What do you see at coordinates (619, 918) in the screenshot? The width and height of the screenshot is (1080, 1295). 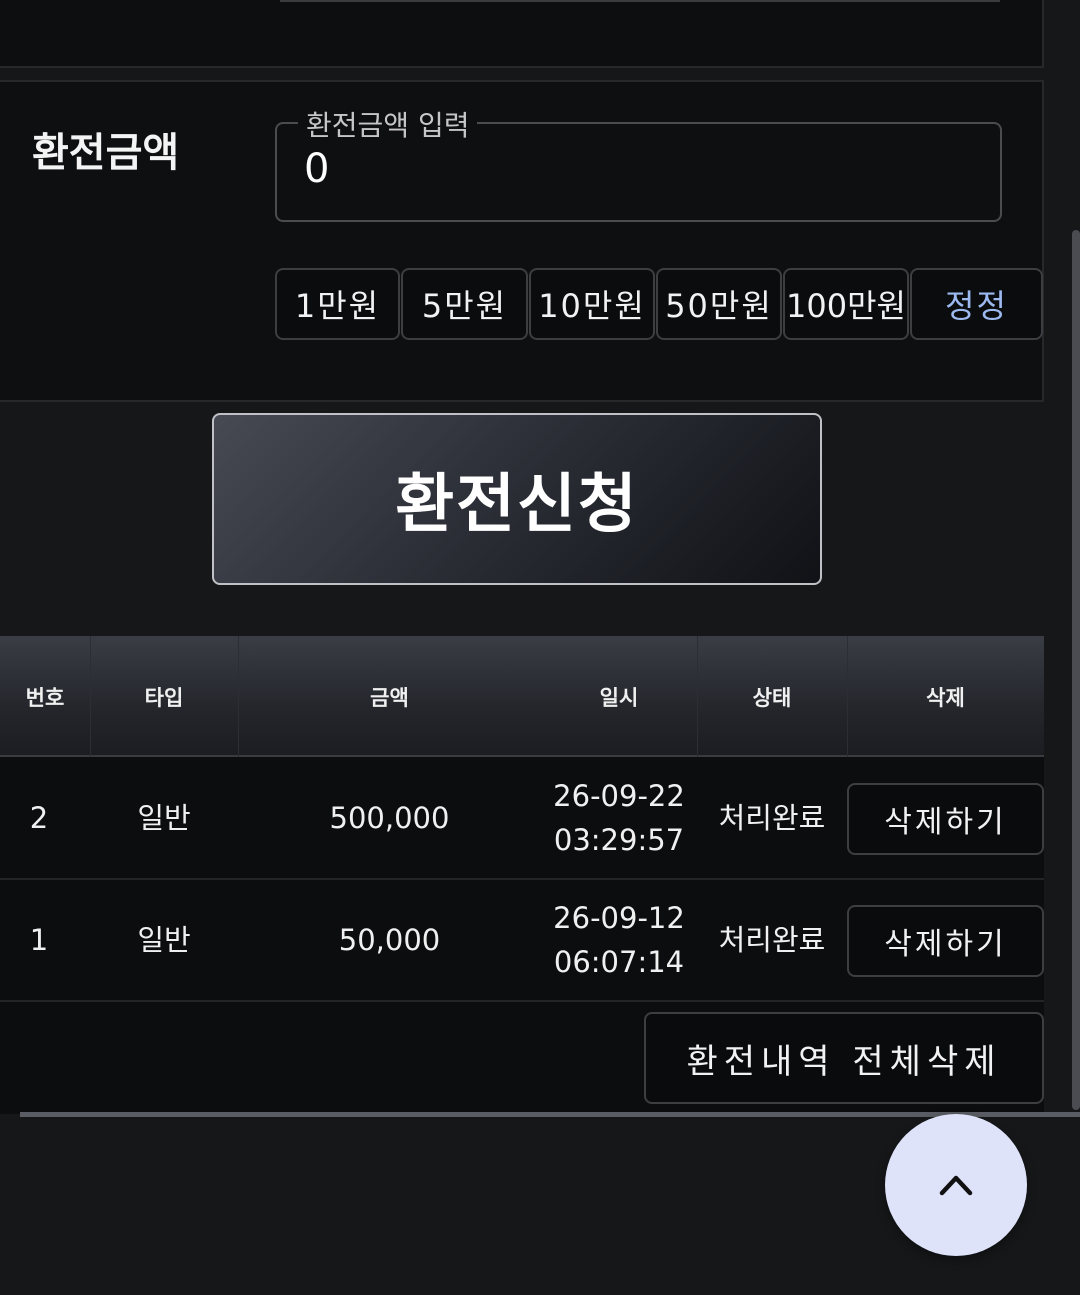 I see `row-date: 26-09-12` at bounding box center [619, 918].